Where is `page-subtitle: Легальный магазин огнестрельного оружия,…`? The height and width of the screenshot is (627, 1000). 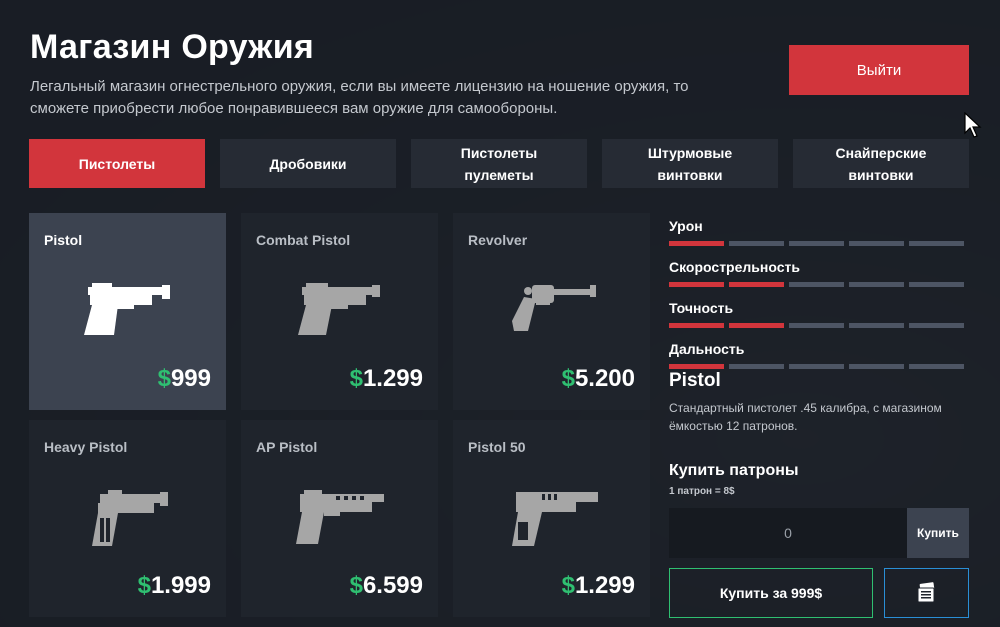 page-subtitle: Легальный магазин огнестрельного оружия,… is located at coordinates (359, 97).